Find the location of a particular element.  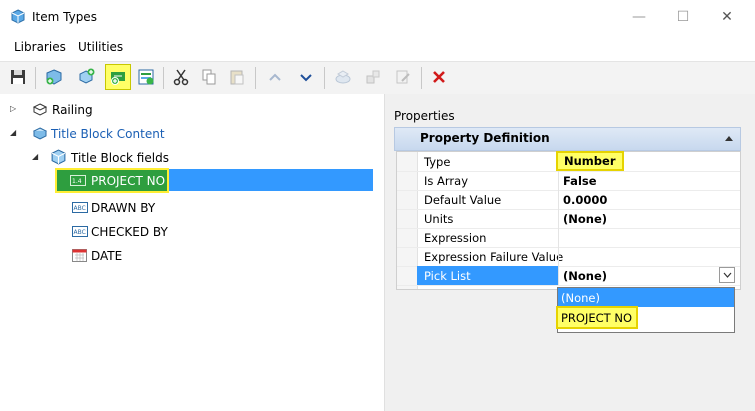

property-value-is-array: False is located at coordinates (580, 181).